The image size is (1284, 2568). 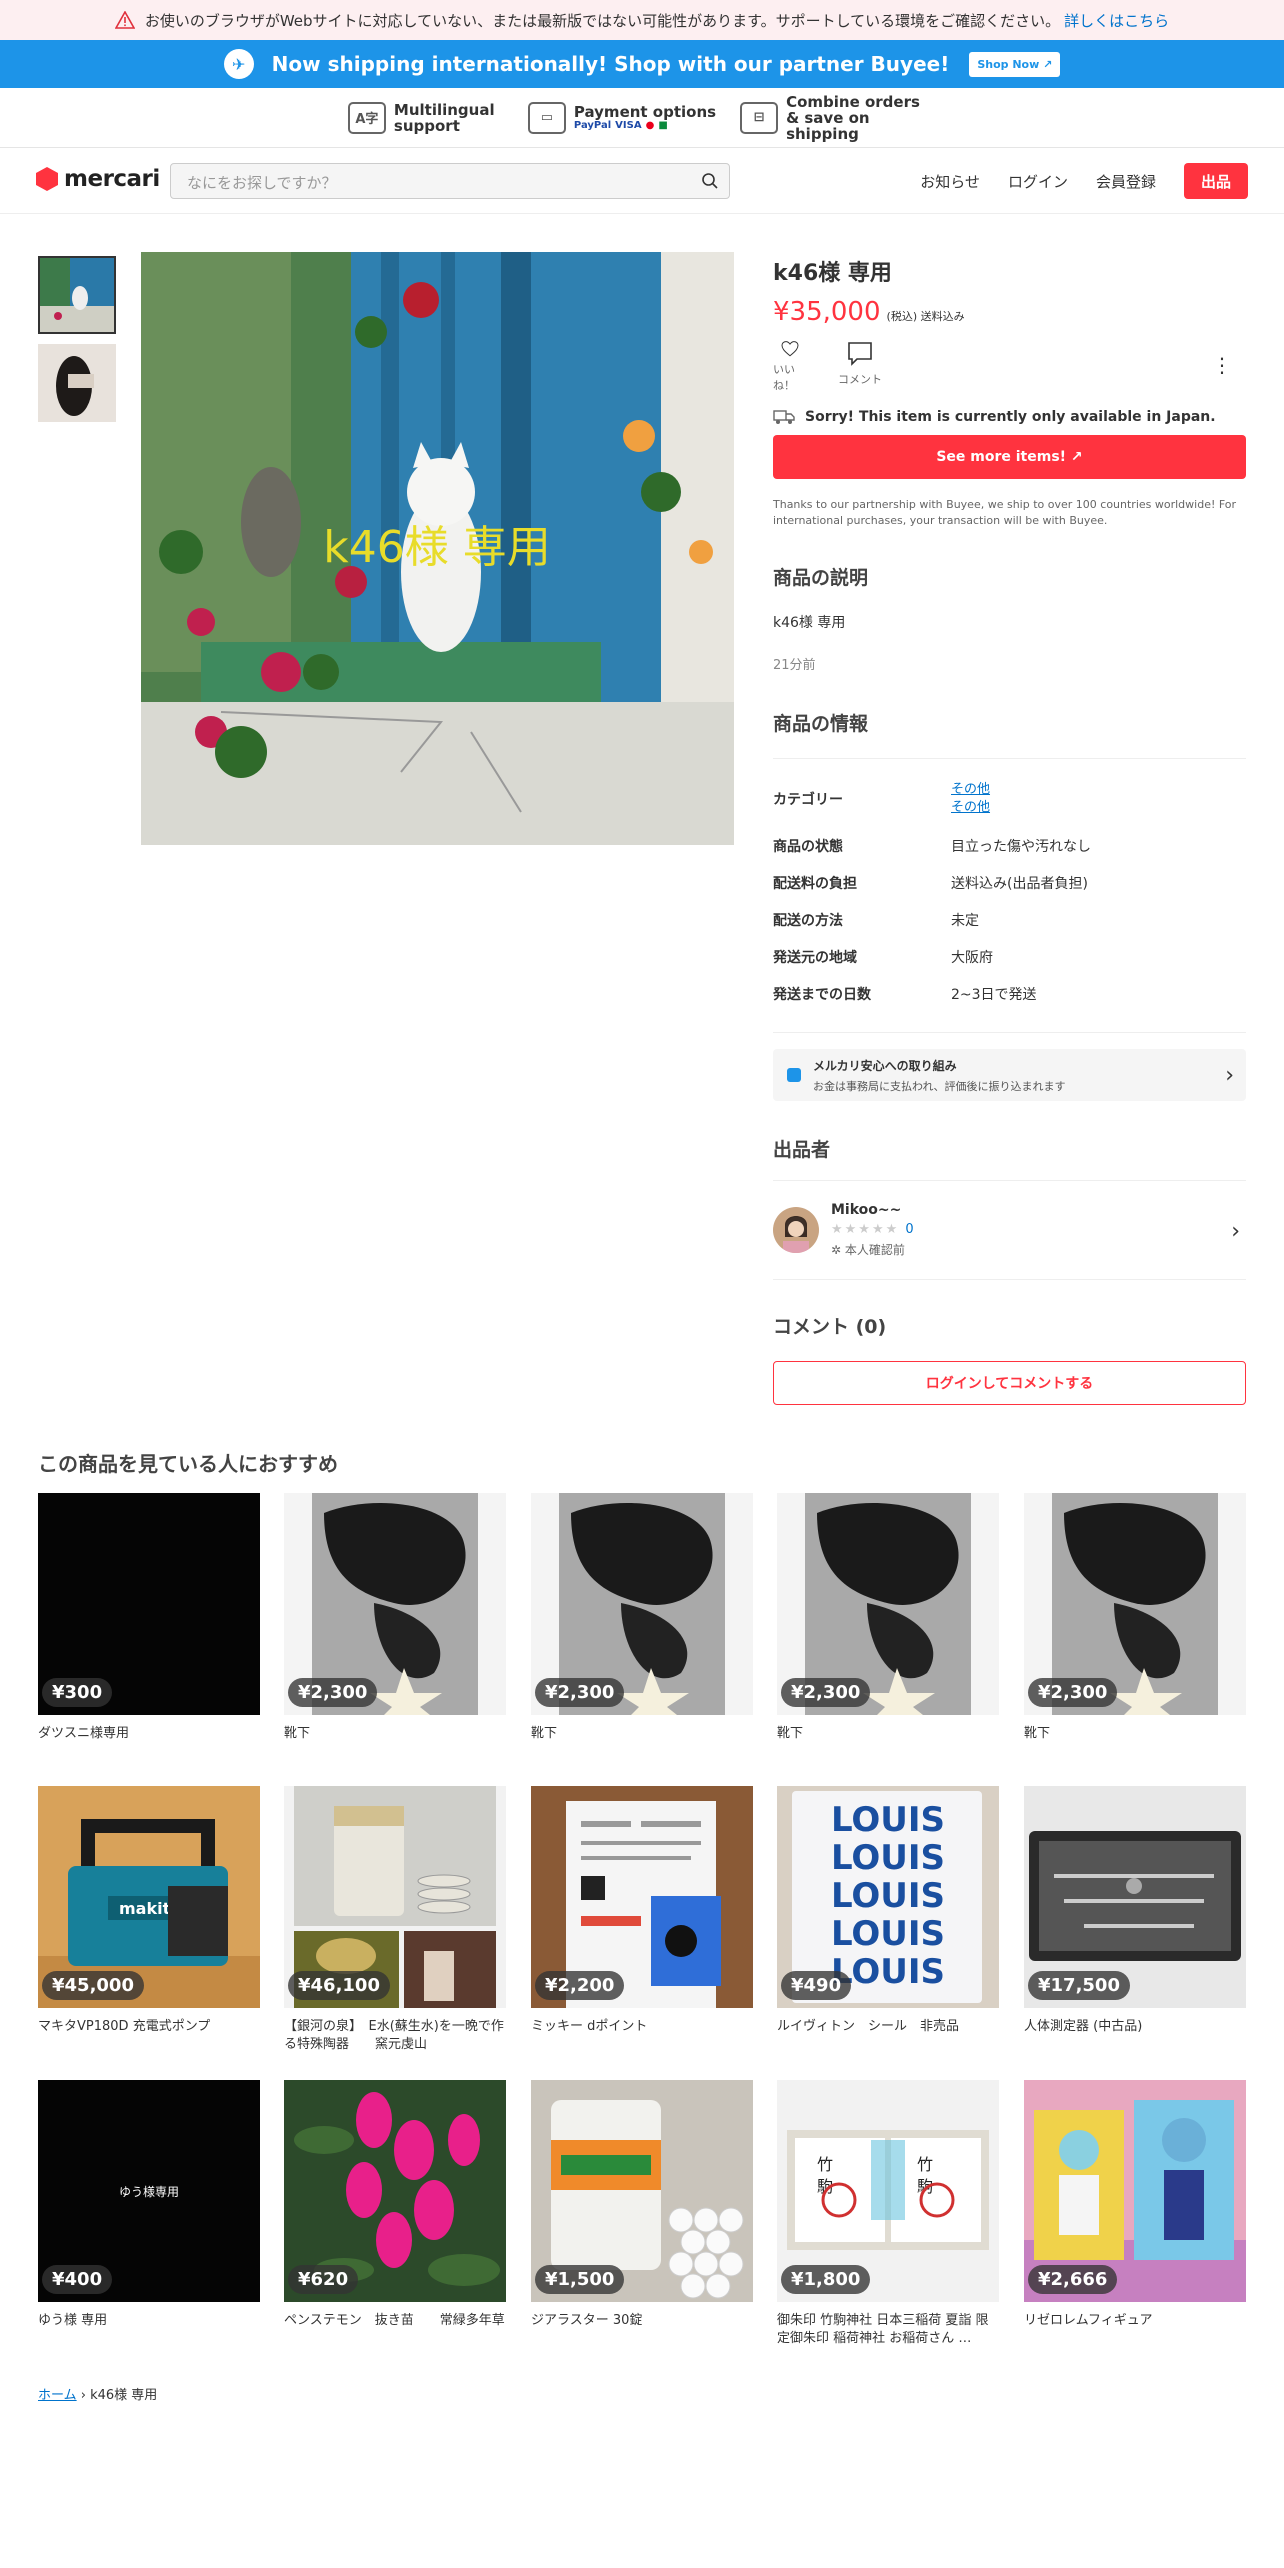 I want to click on like-label: いいね！, so click(x=784, y=377).